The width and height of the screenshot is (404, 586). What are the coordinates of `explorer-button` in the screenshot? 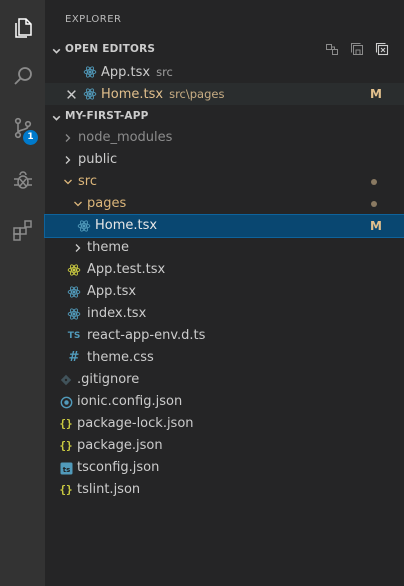 It's located at (22, 28).